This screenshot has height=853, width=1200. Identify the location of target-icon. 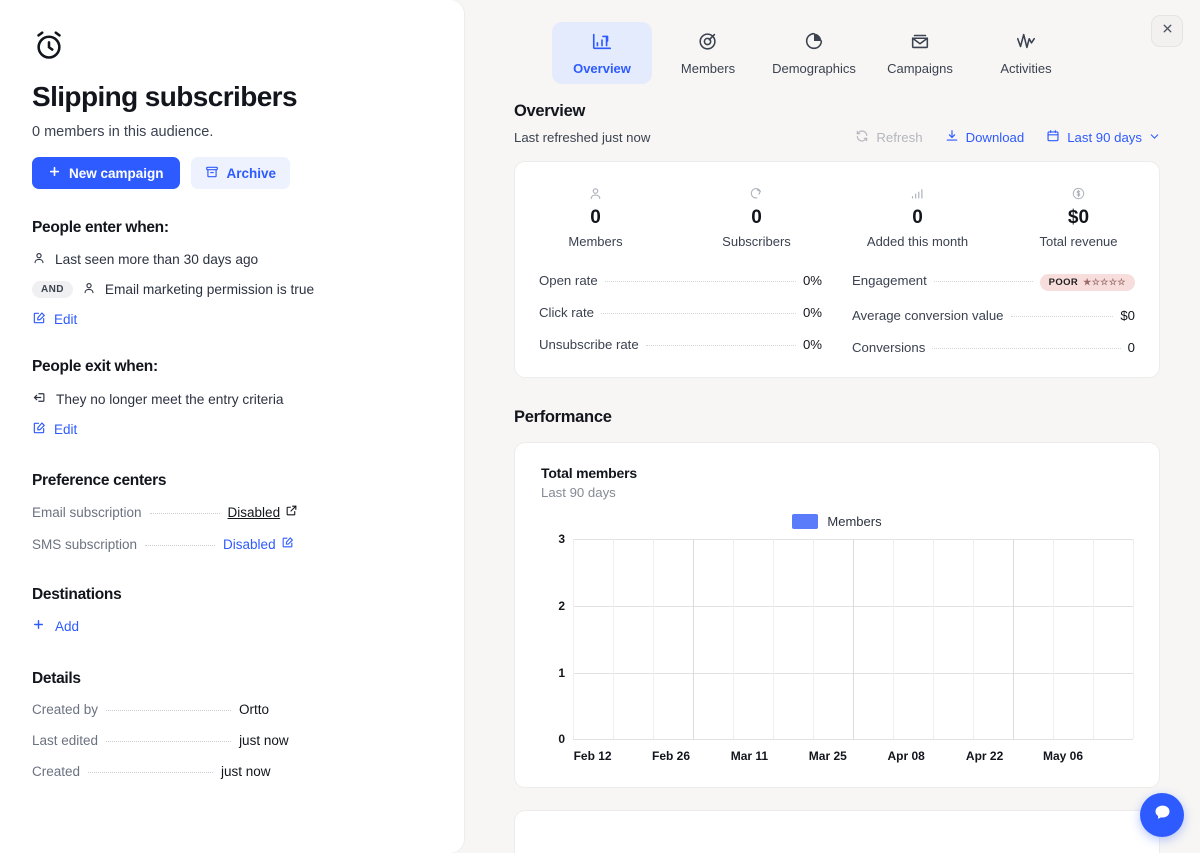
(708, 42).